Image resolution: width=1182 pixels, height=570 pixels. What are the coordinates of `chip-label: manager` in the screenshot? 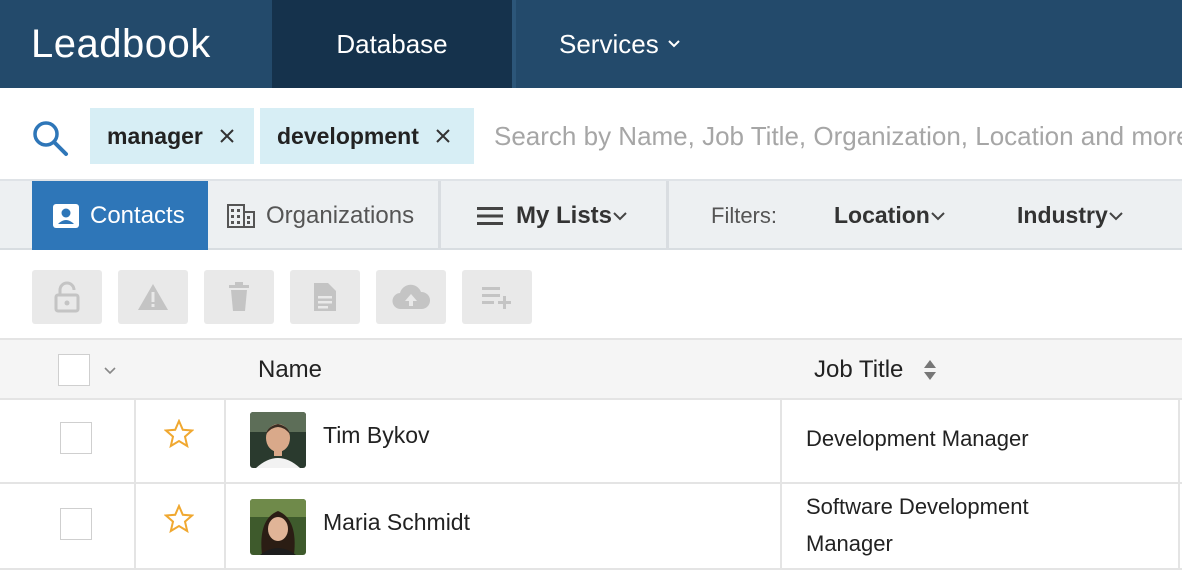 It's located at (155, 135).